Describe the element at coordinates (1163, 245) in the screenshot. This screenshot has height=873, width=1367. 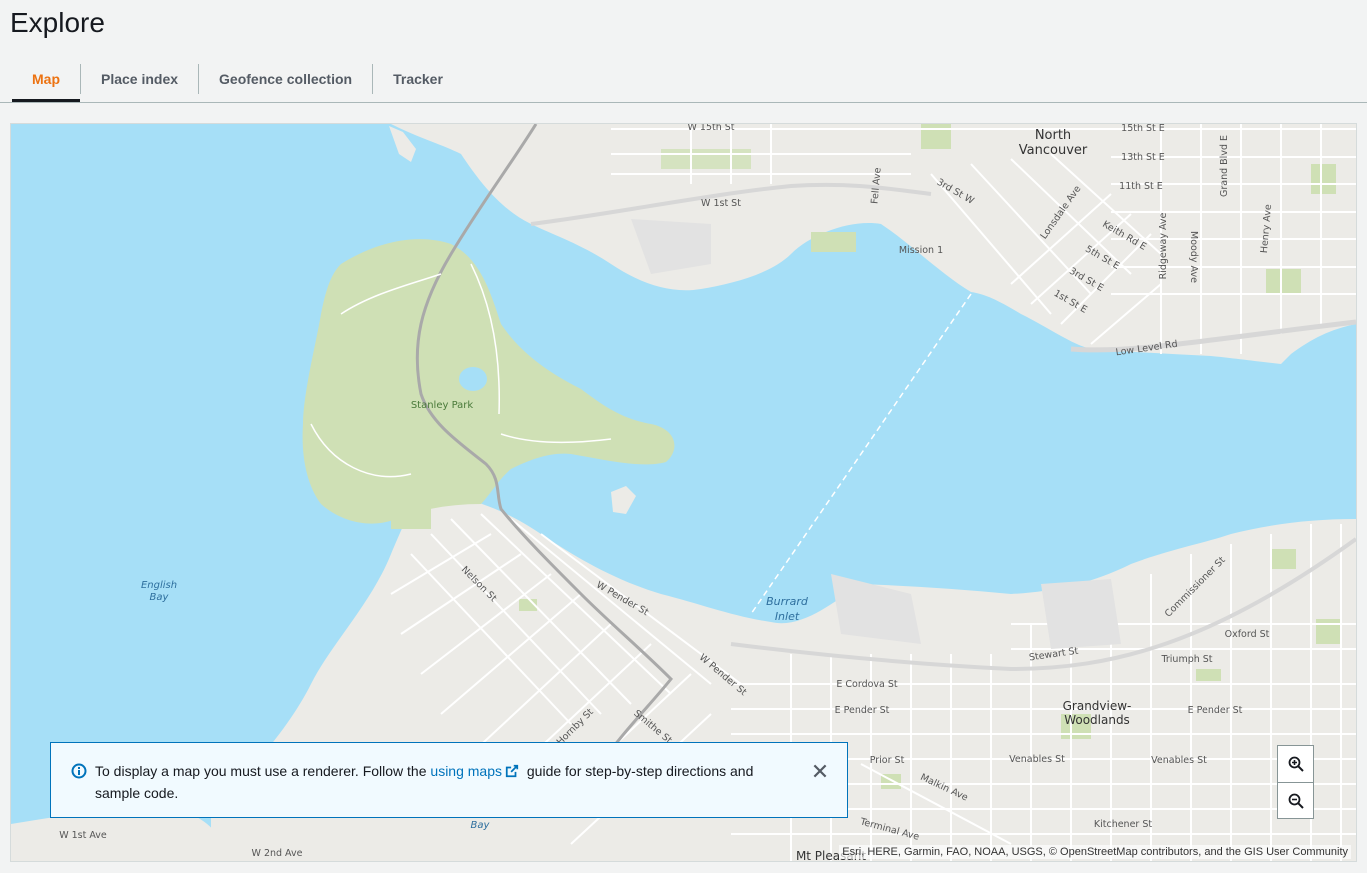
I see `street-label: Ridgeway Ave` at that location.